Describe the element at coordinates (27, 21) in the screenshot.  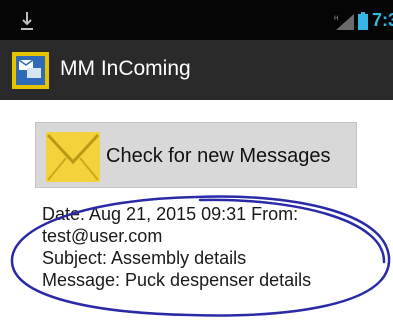
I see `download-icon` at that location.